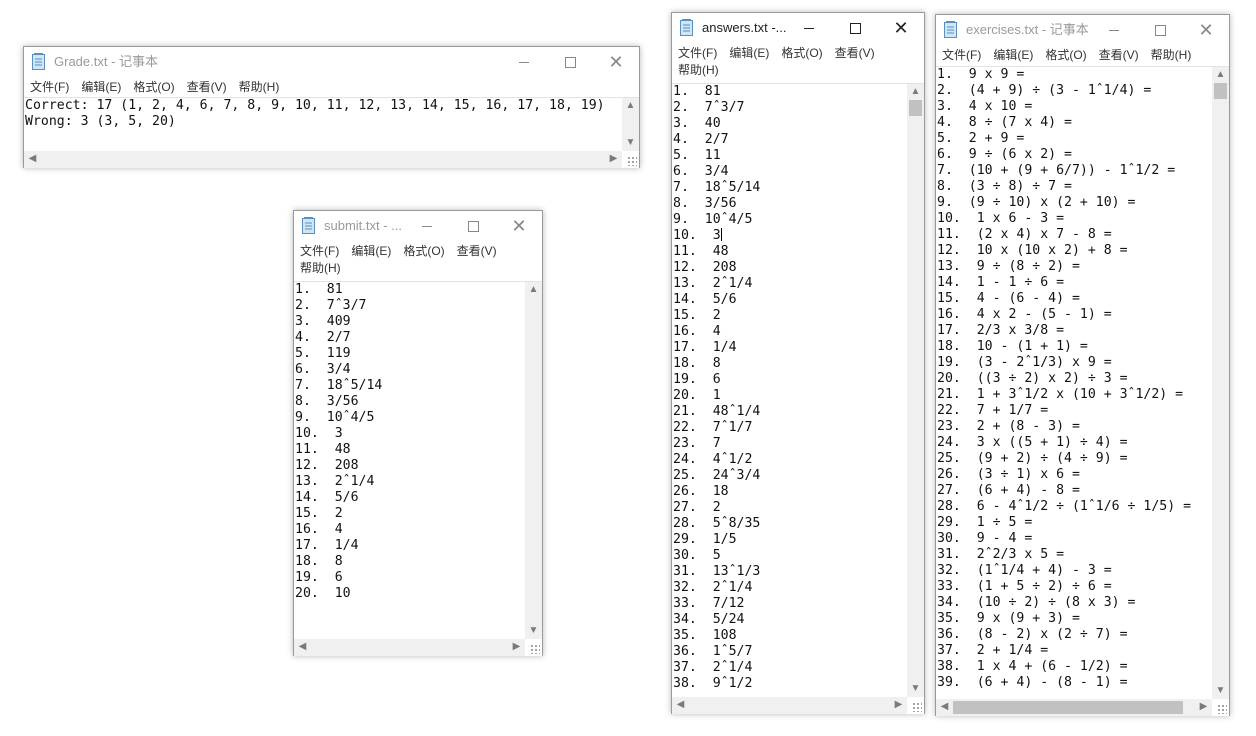 The width and height of the screenshot is (1256, 736). Describe the element at coordinates (697, 123) in the screenshot. I see `text-line: 3. 40` at that location.